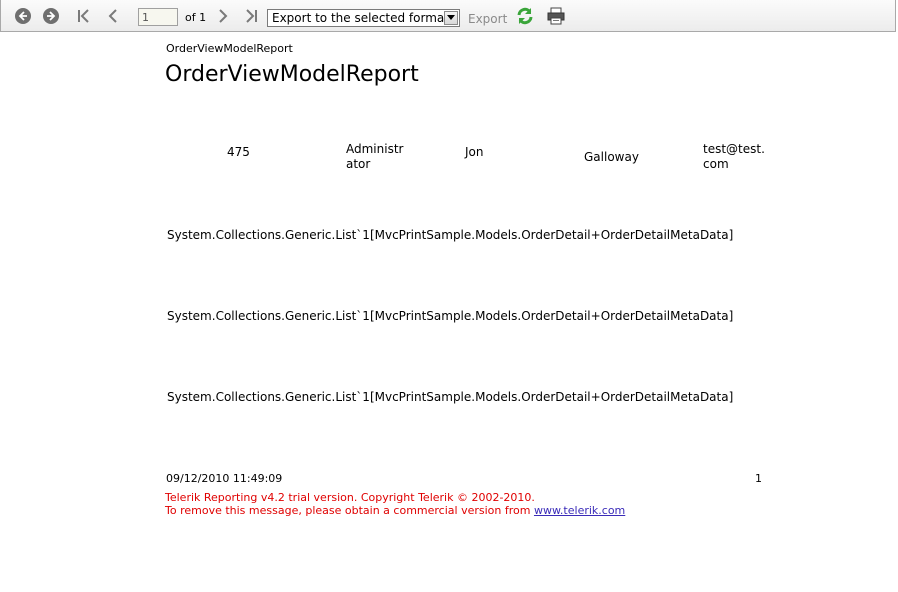  What do you see at coordinates (716, 164) in the screenshot?
I see `email-line-2: com` at bounding box center [716, 164].